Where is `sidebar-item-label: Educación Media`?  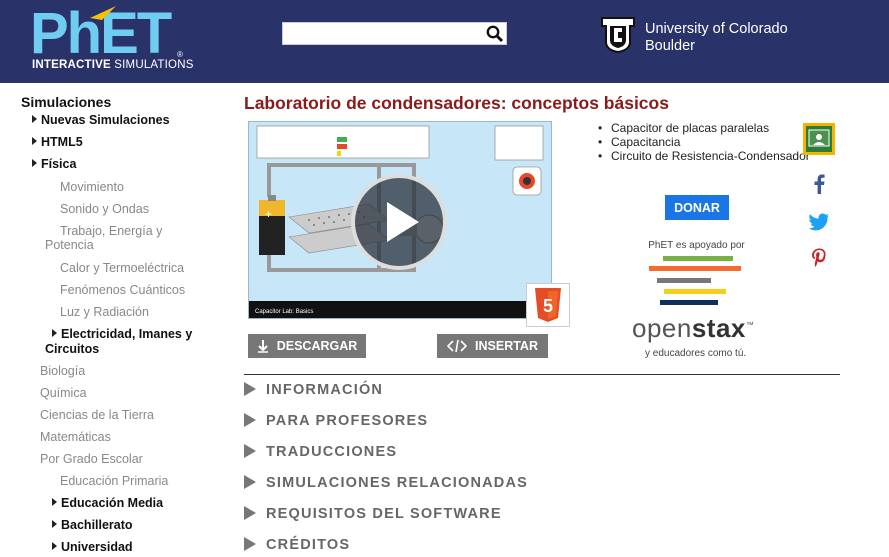
sidebar-item-label: Educación Media is located at coordinates (112, 503).